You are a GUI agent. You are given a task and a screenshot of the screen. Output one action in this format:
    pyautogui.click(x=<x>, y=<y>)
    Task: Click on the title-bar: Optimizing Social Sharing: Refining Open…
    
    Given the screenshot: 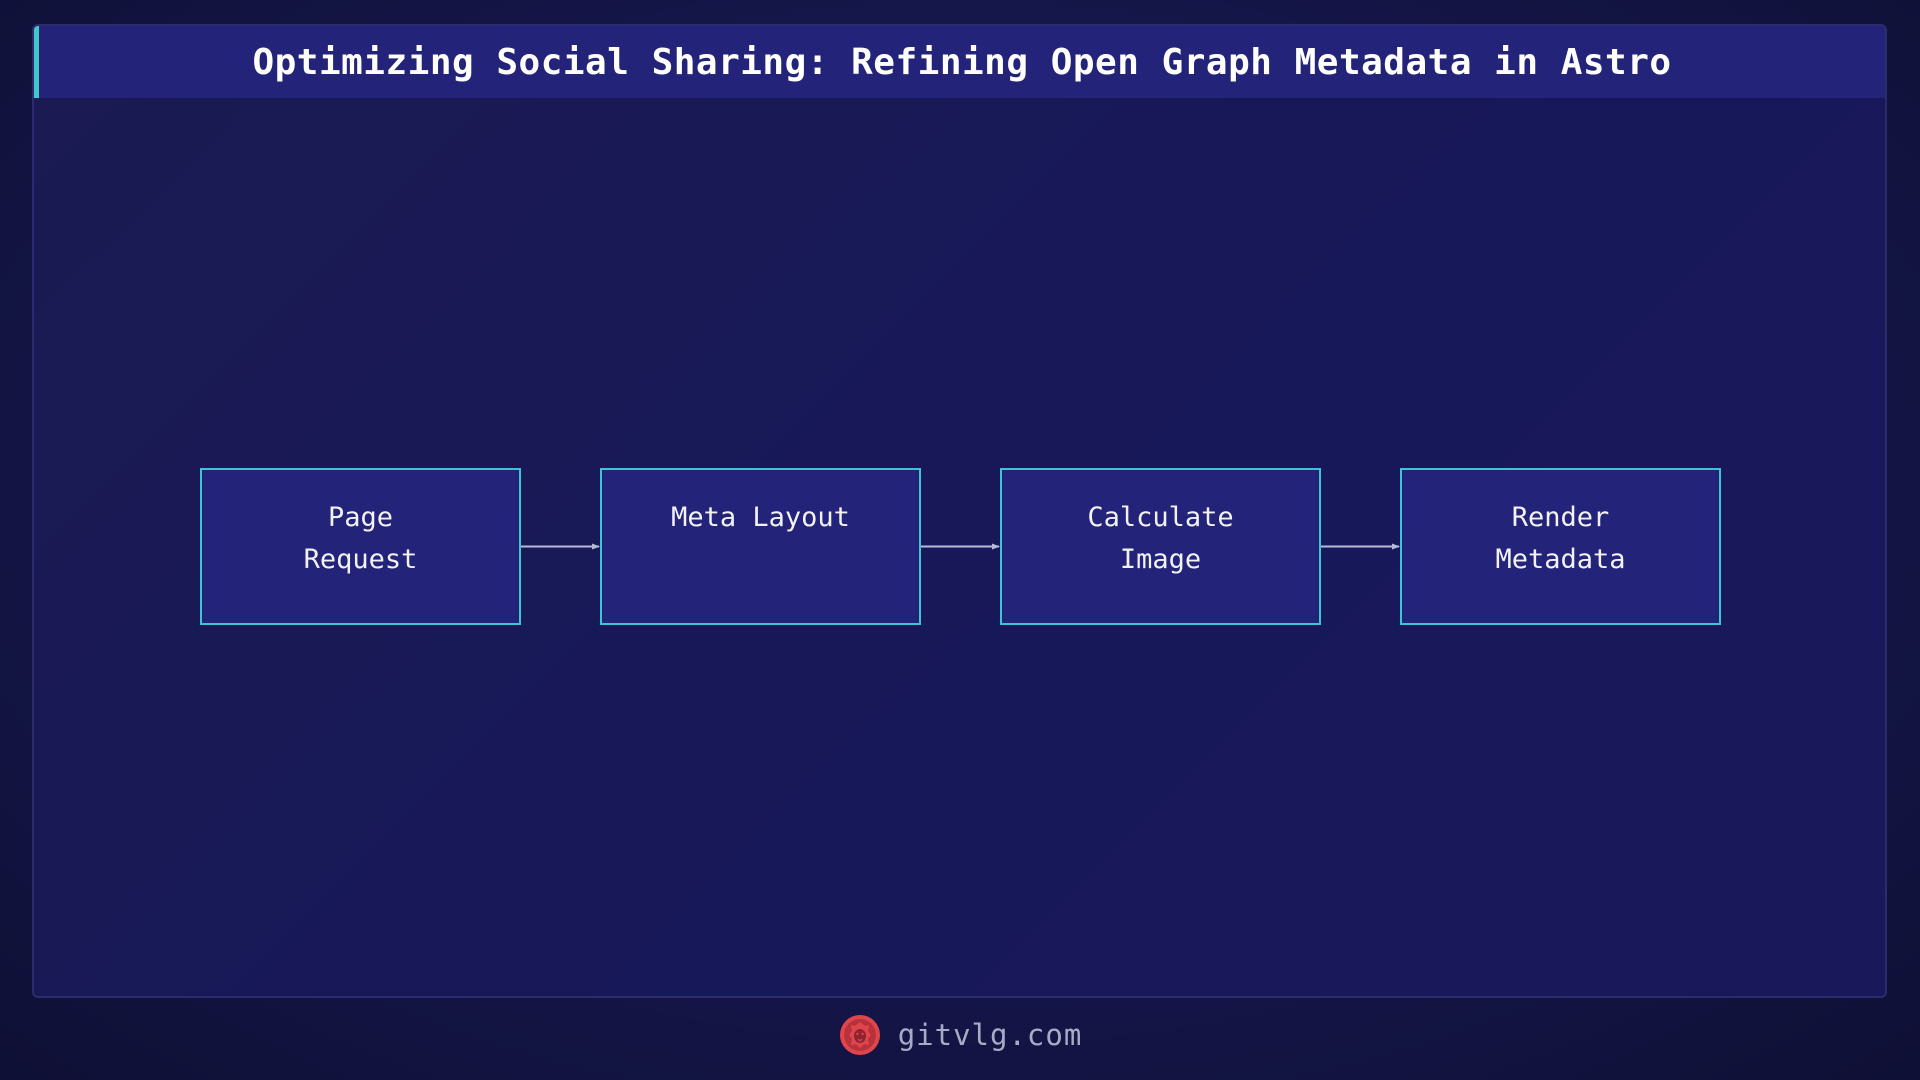 What is the action you would take?
    pyautogui.click(x=959, y=62)
    